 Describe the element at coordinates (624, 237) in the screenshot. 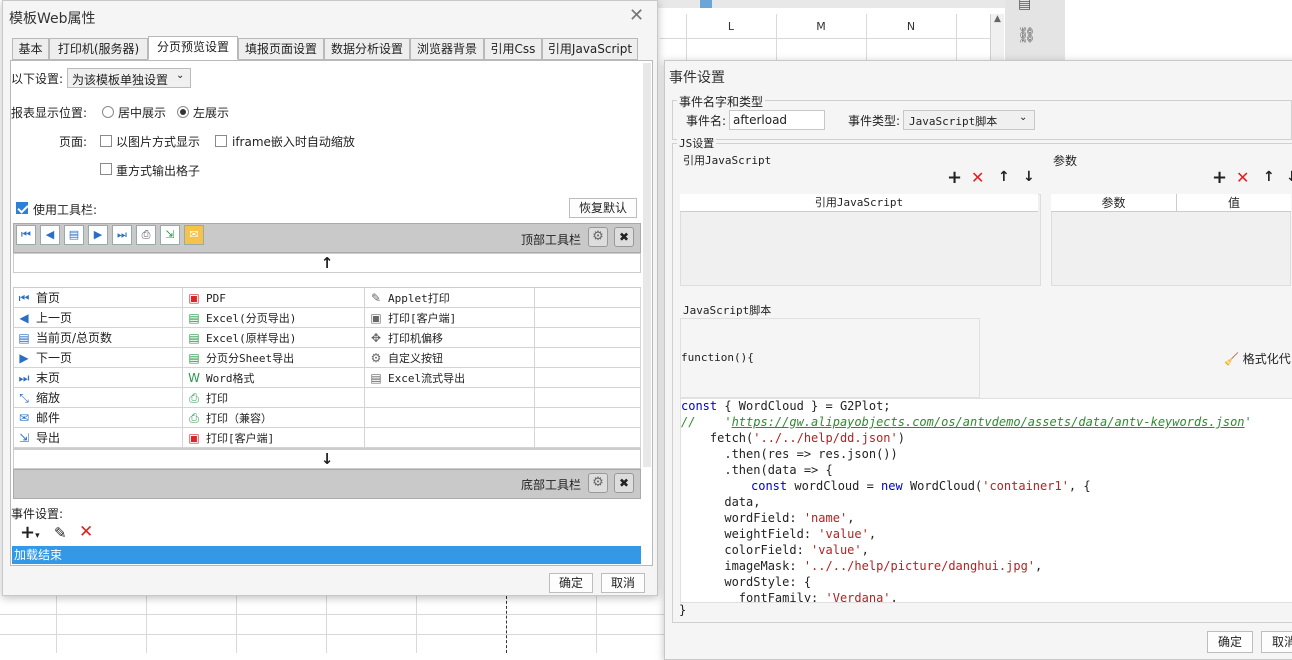

I see `top-toolbar-close-icon: ✖` at that location.